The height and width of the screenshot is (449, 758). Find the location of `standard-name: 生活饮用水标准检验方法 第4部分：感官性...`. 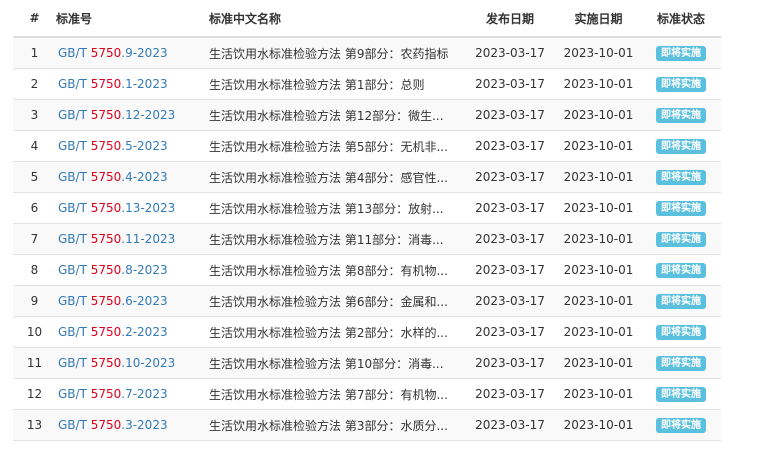

standard-name: 生活饮用水标准检验方法 第4部分：感官性... is located at coordinates (336, 177).